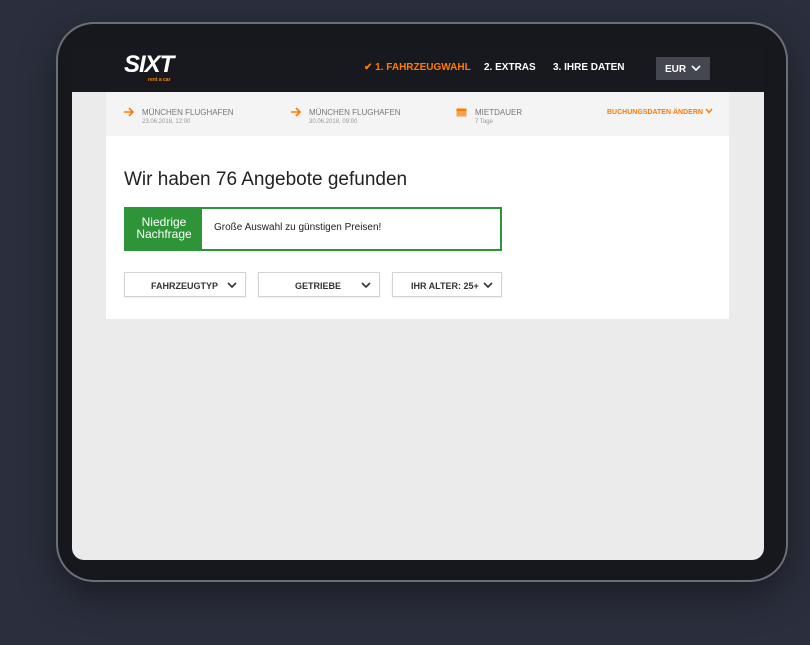 The image size is (810, 645). Describe the element at coordinates (166, 122) in the screenshot. I see `pickup-datetime: 23.06.2018, 12:00` at that location.